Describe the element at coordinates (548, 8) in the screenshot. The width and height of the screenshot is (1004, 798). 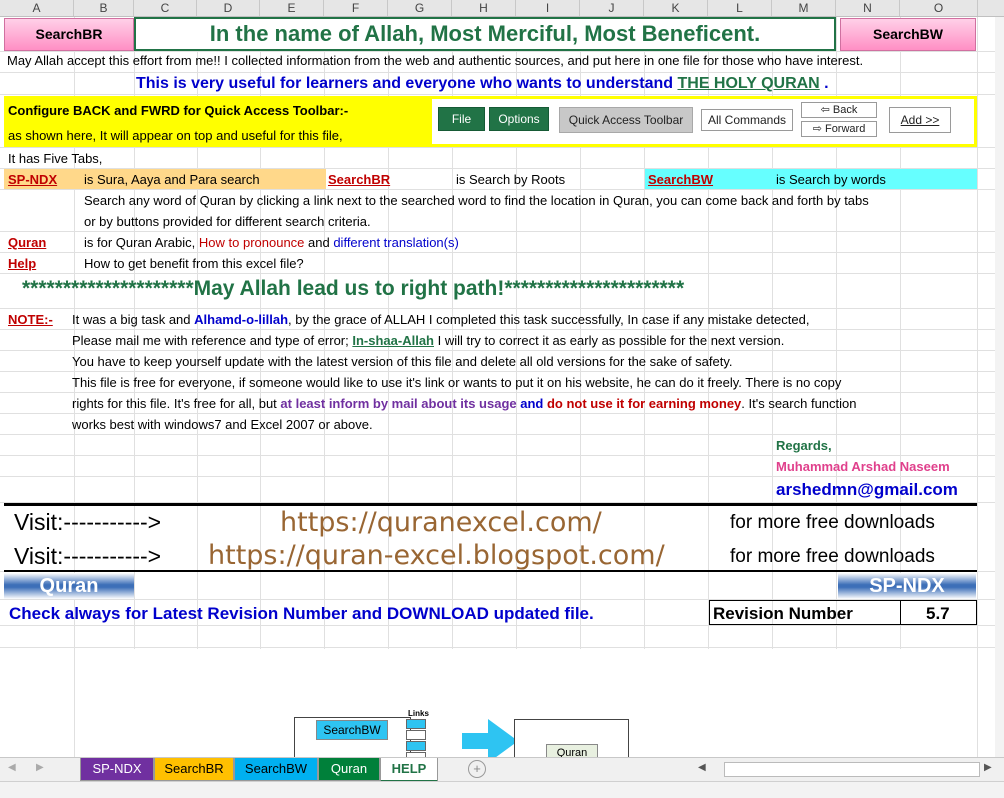
I see `col-i: I` at that location.